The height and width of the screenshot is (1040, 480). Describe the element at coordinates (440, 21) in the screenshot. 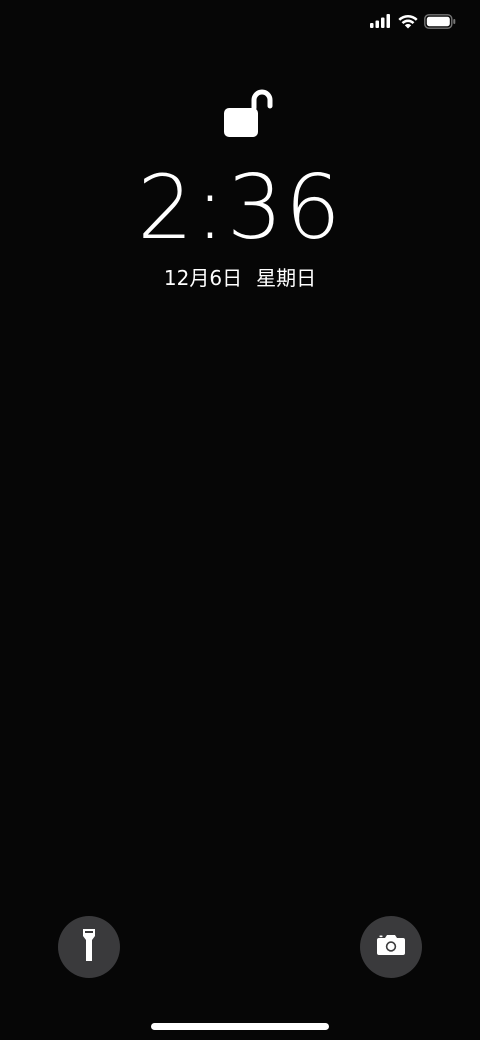

I see `battery-icon` at that location.